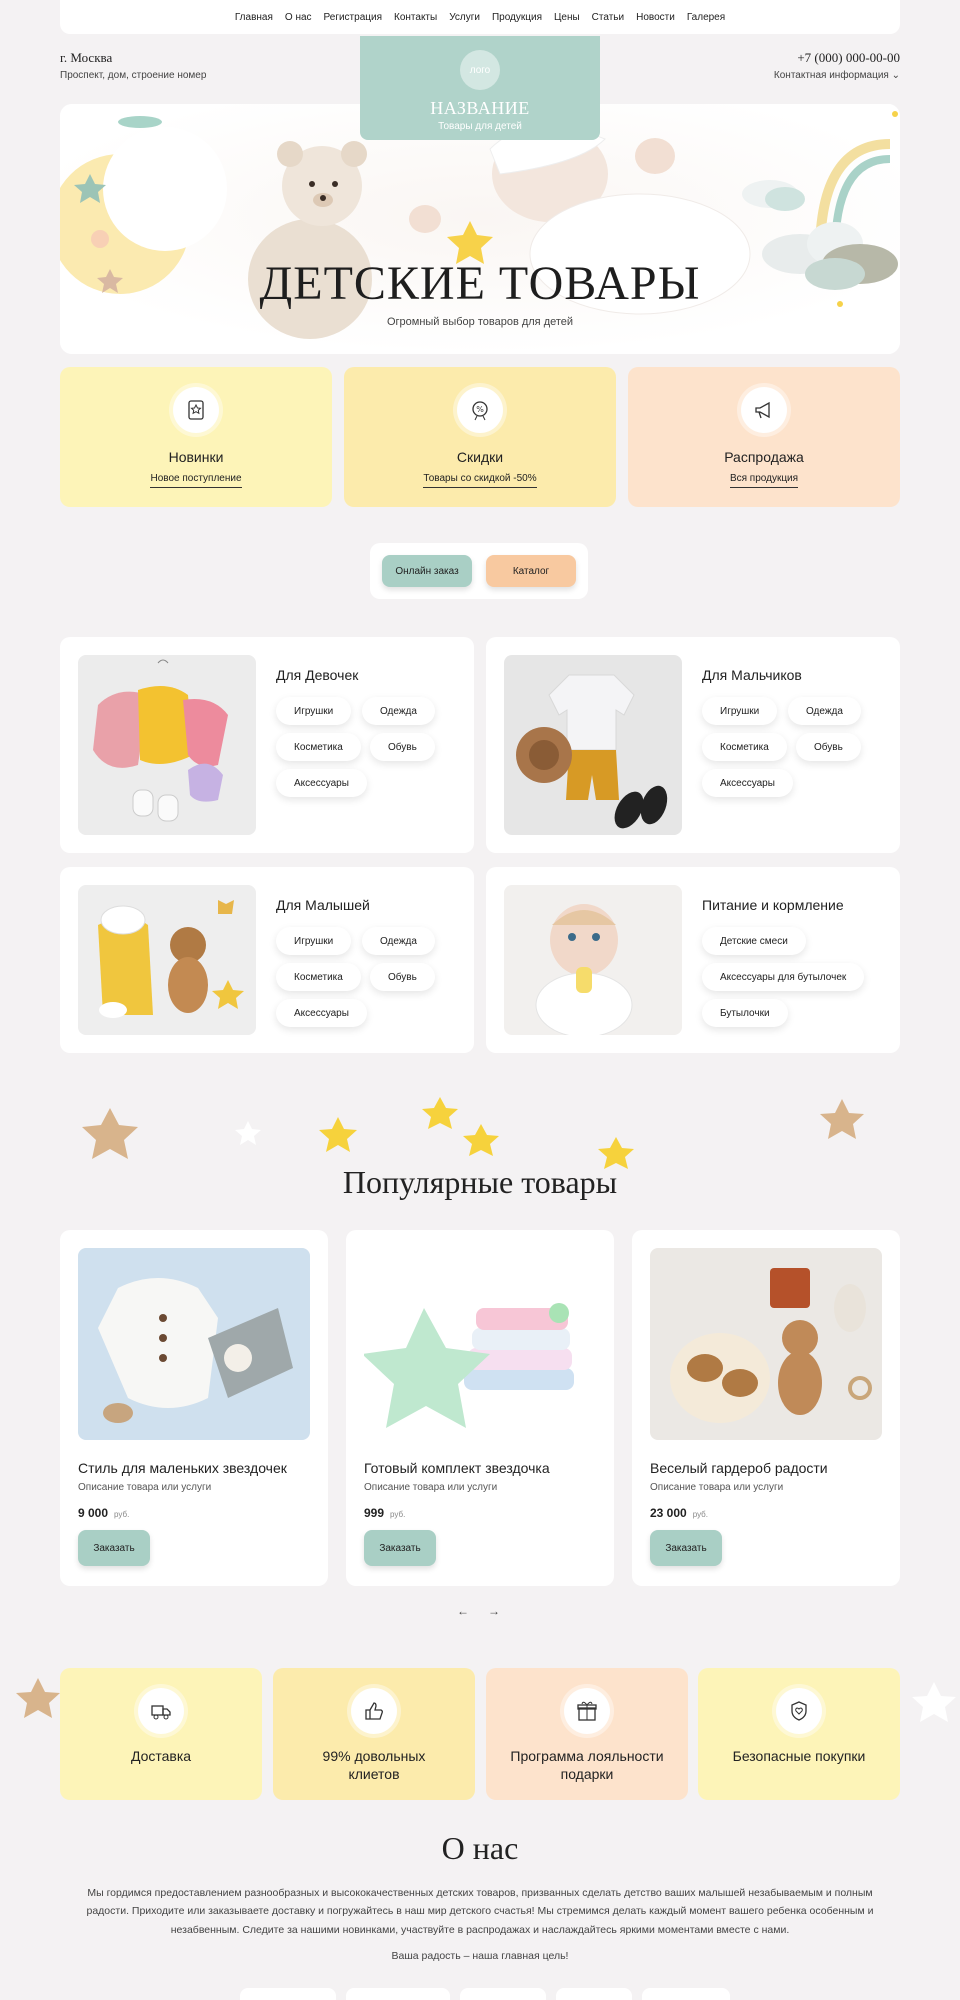  I want to click on feature-card-discounts: % Скидки Товары со скидкой -50%, so click(480, 437).